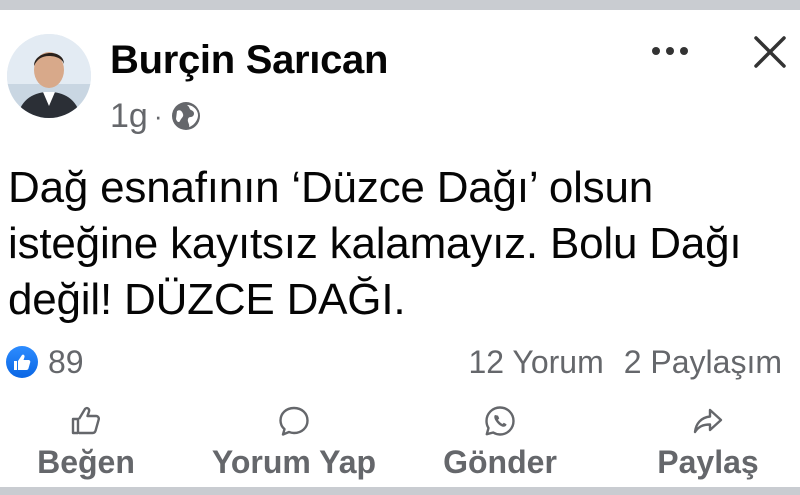 The width and height of the screenshot is (800, 495). Describe the element at coordinates (49, 76) in the screenshot. I see `avatar` at that location.